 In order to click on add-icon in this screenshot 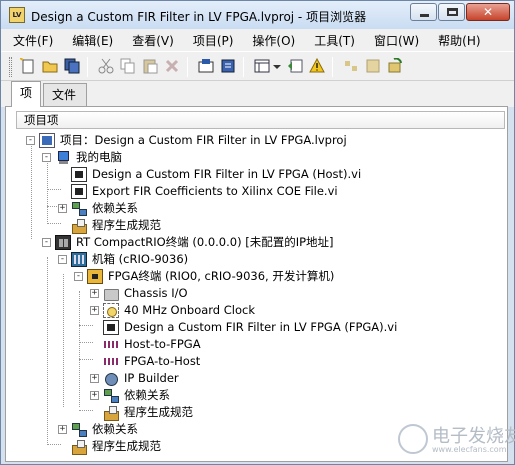, I will do `click(295, 67)`.